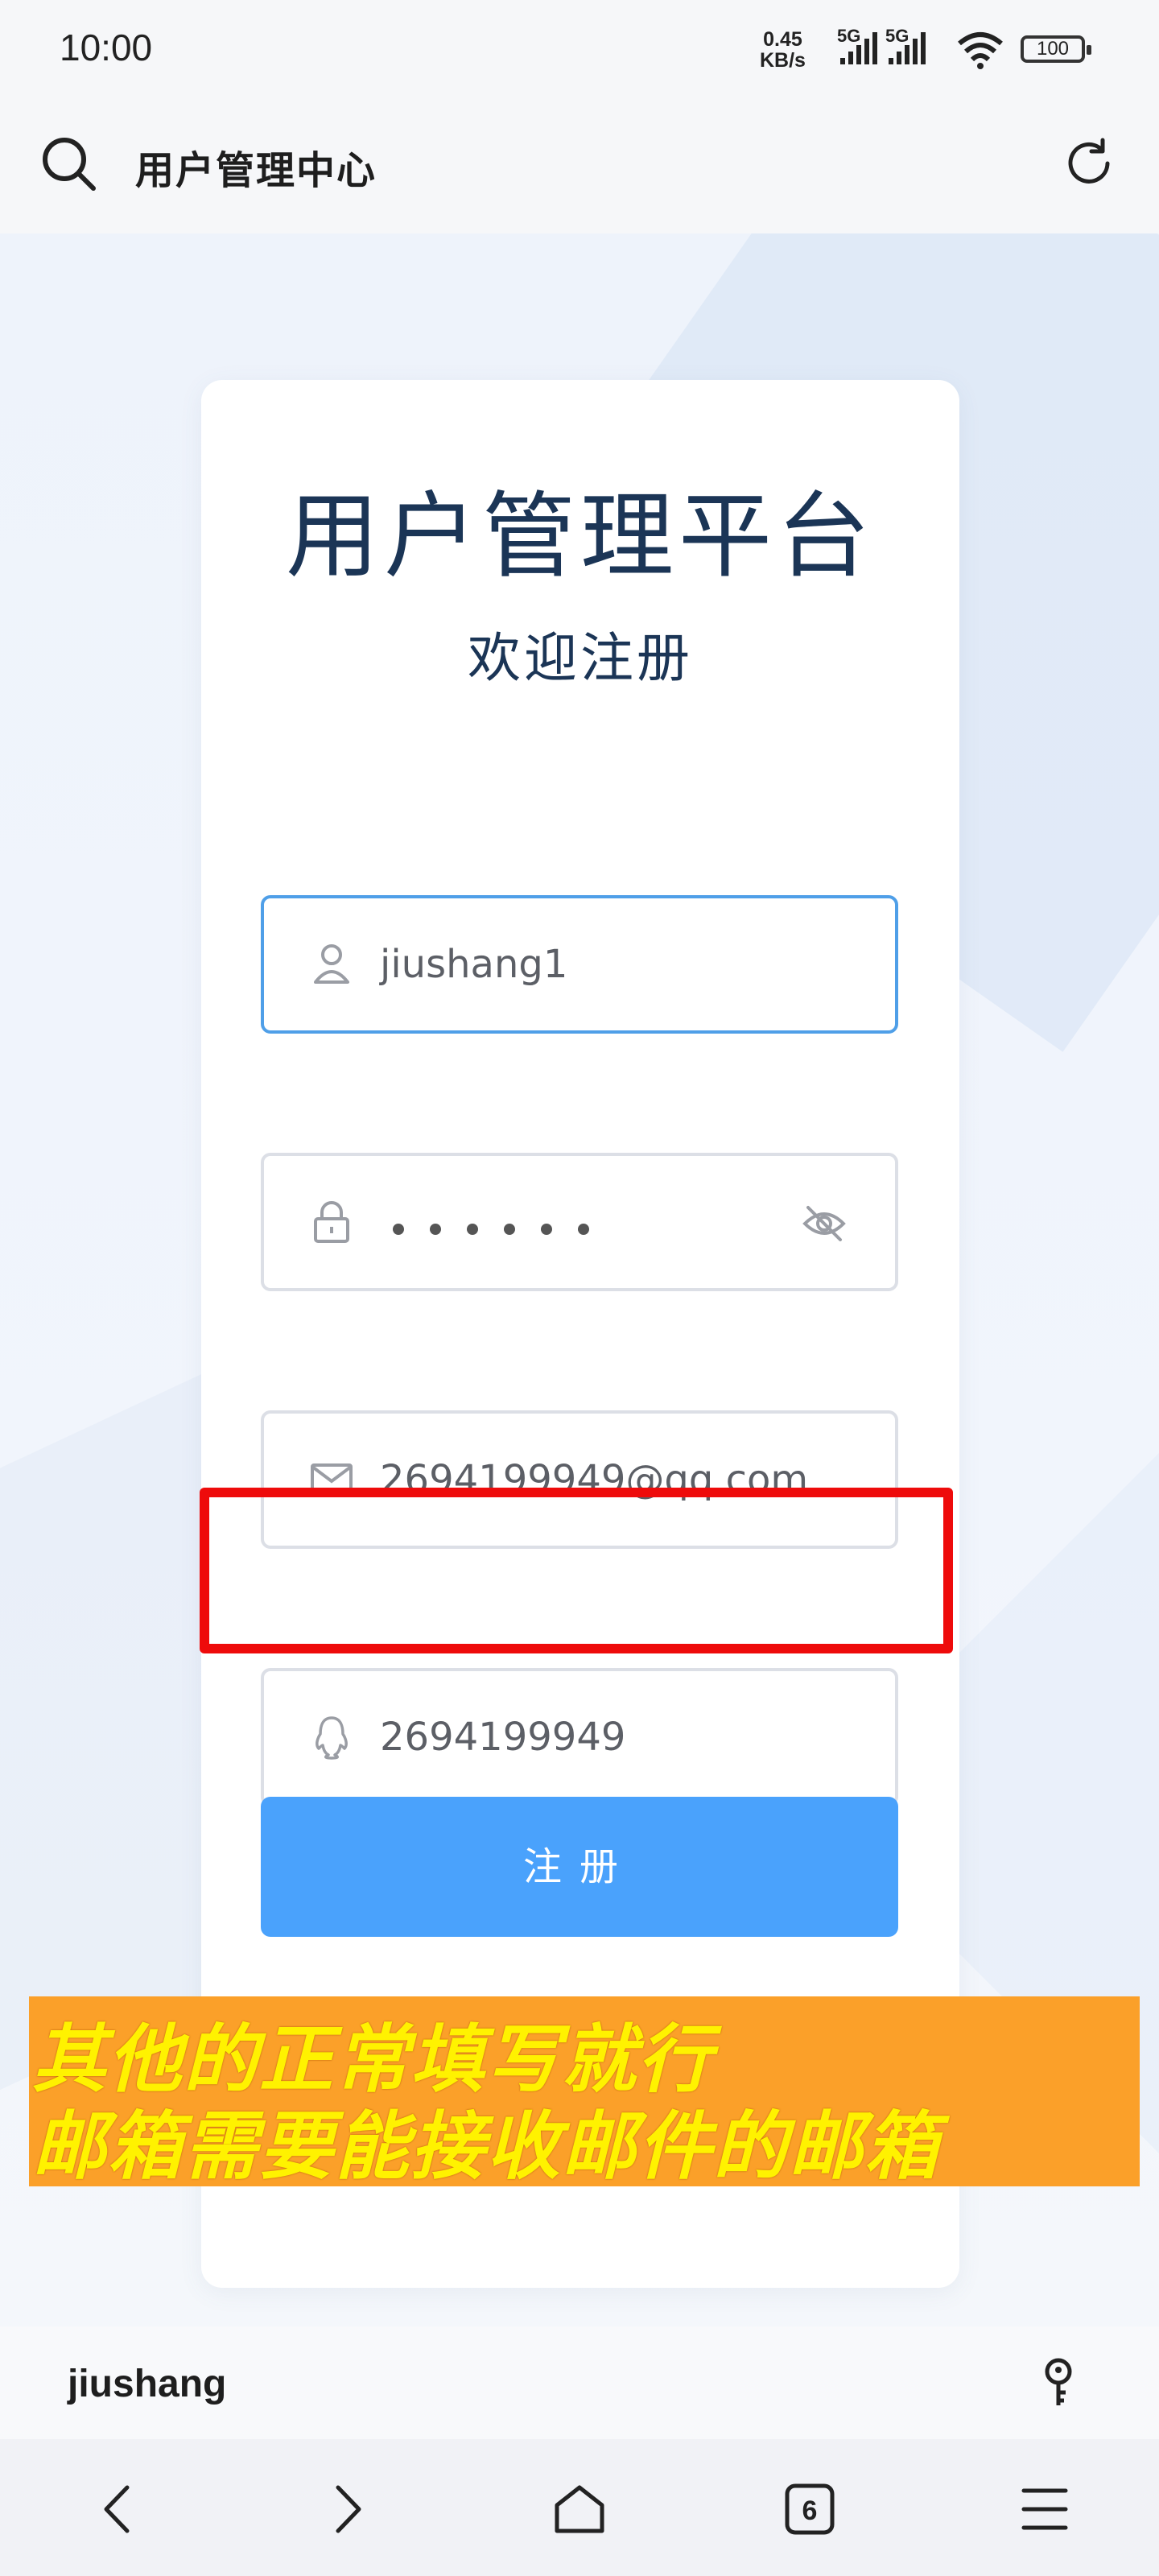  Describe the element at coordinates (824, 1225) in the screenshot. I see `hide-password-icon` at that location.